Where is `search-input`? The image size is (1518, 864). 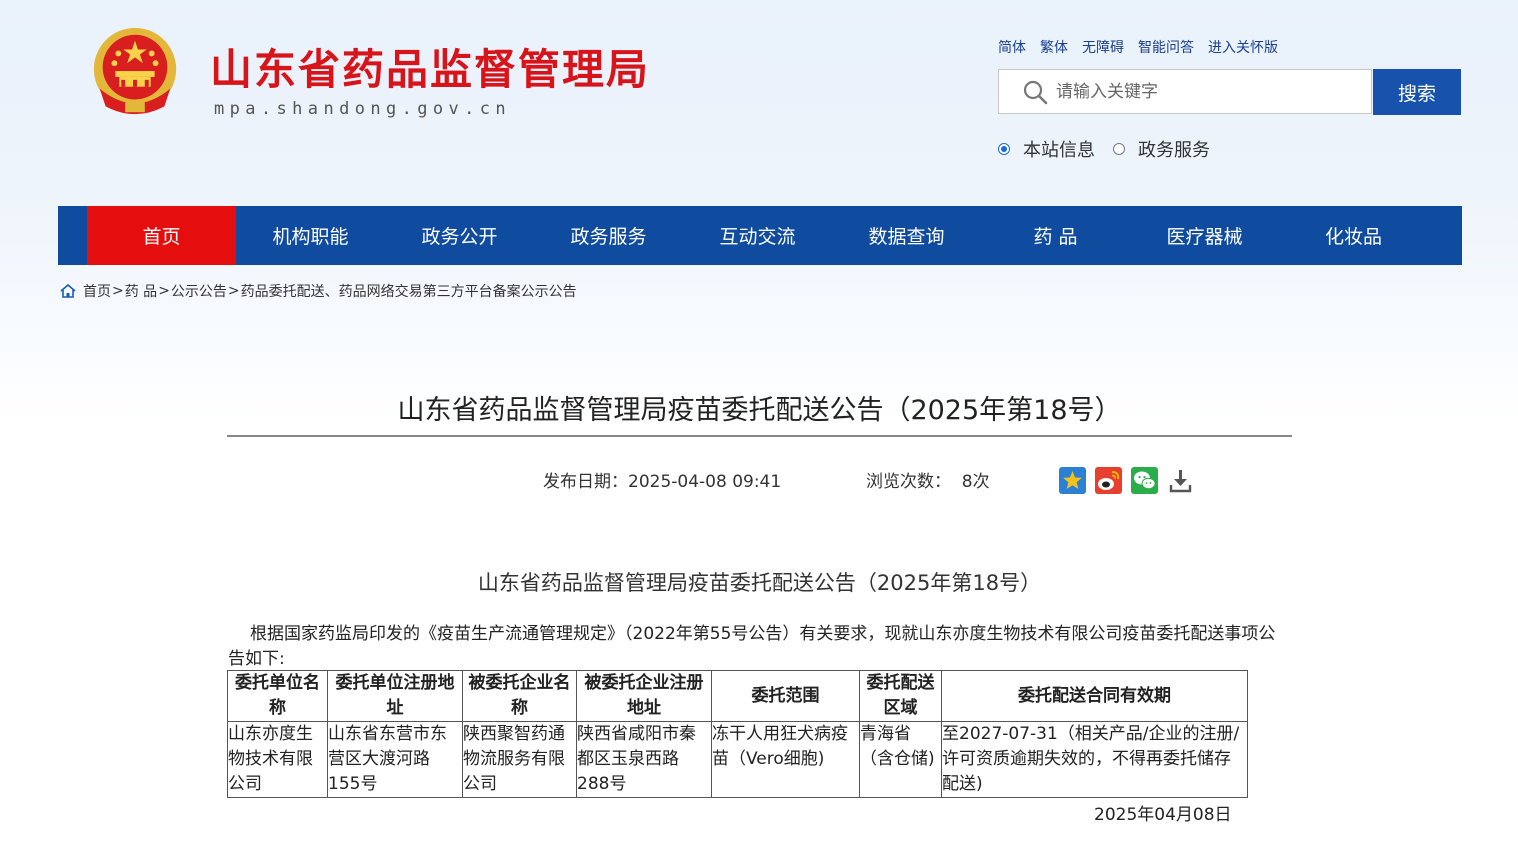 search-input is located at coordinates (1206, 92).